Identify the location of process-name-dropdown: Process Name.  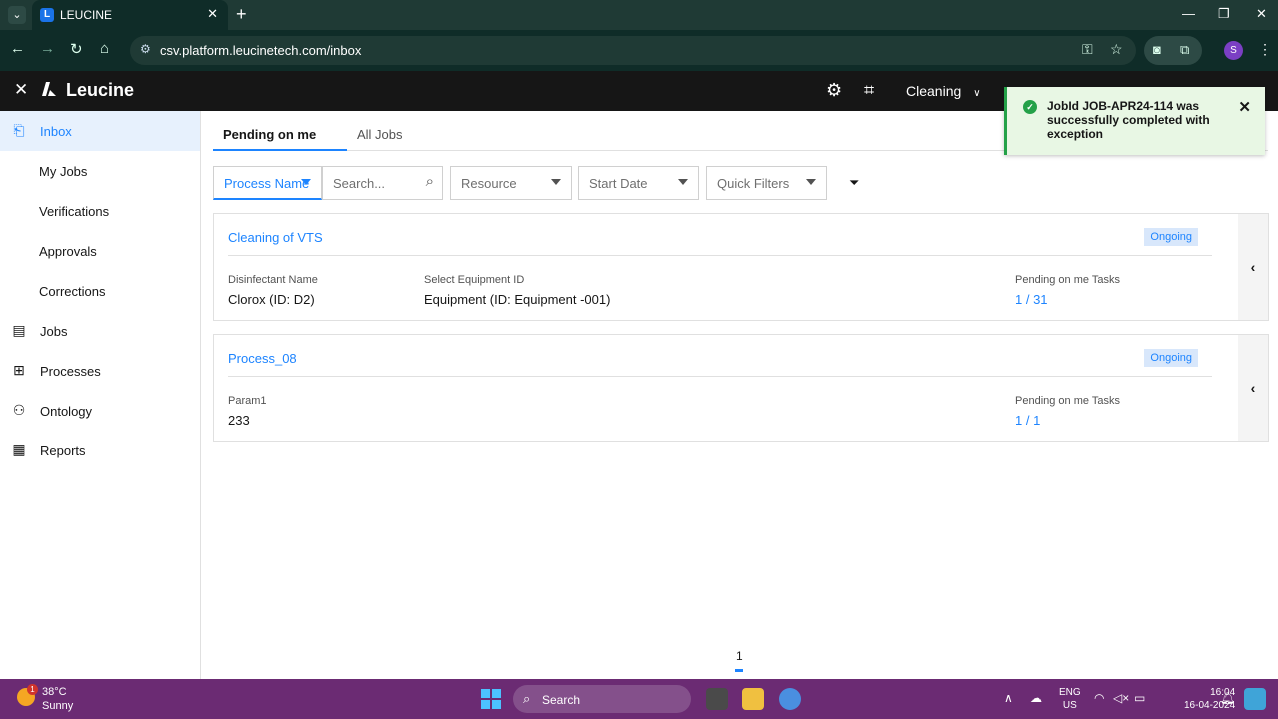
(267, 183).